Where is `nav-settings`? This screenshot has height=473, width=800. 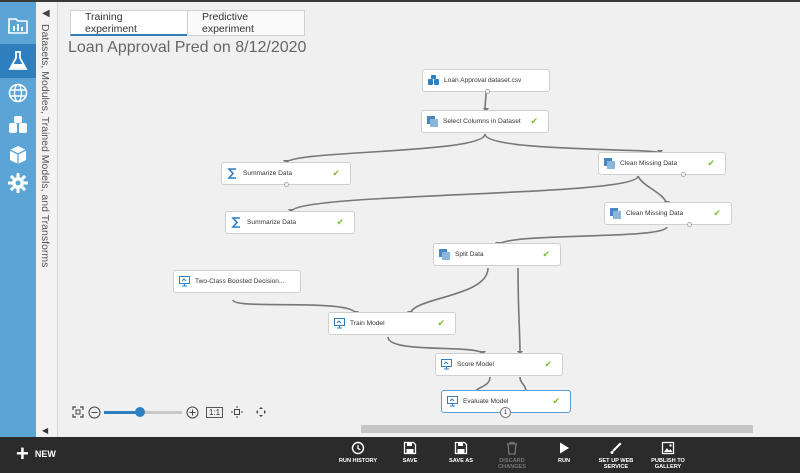
nav-settings is located at coordinates (18, 183).